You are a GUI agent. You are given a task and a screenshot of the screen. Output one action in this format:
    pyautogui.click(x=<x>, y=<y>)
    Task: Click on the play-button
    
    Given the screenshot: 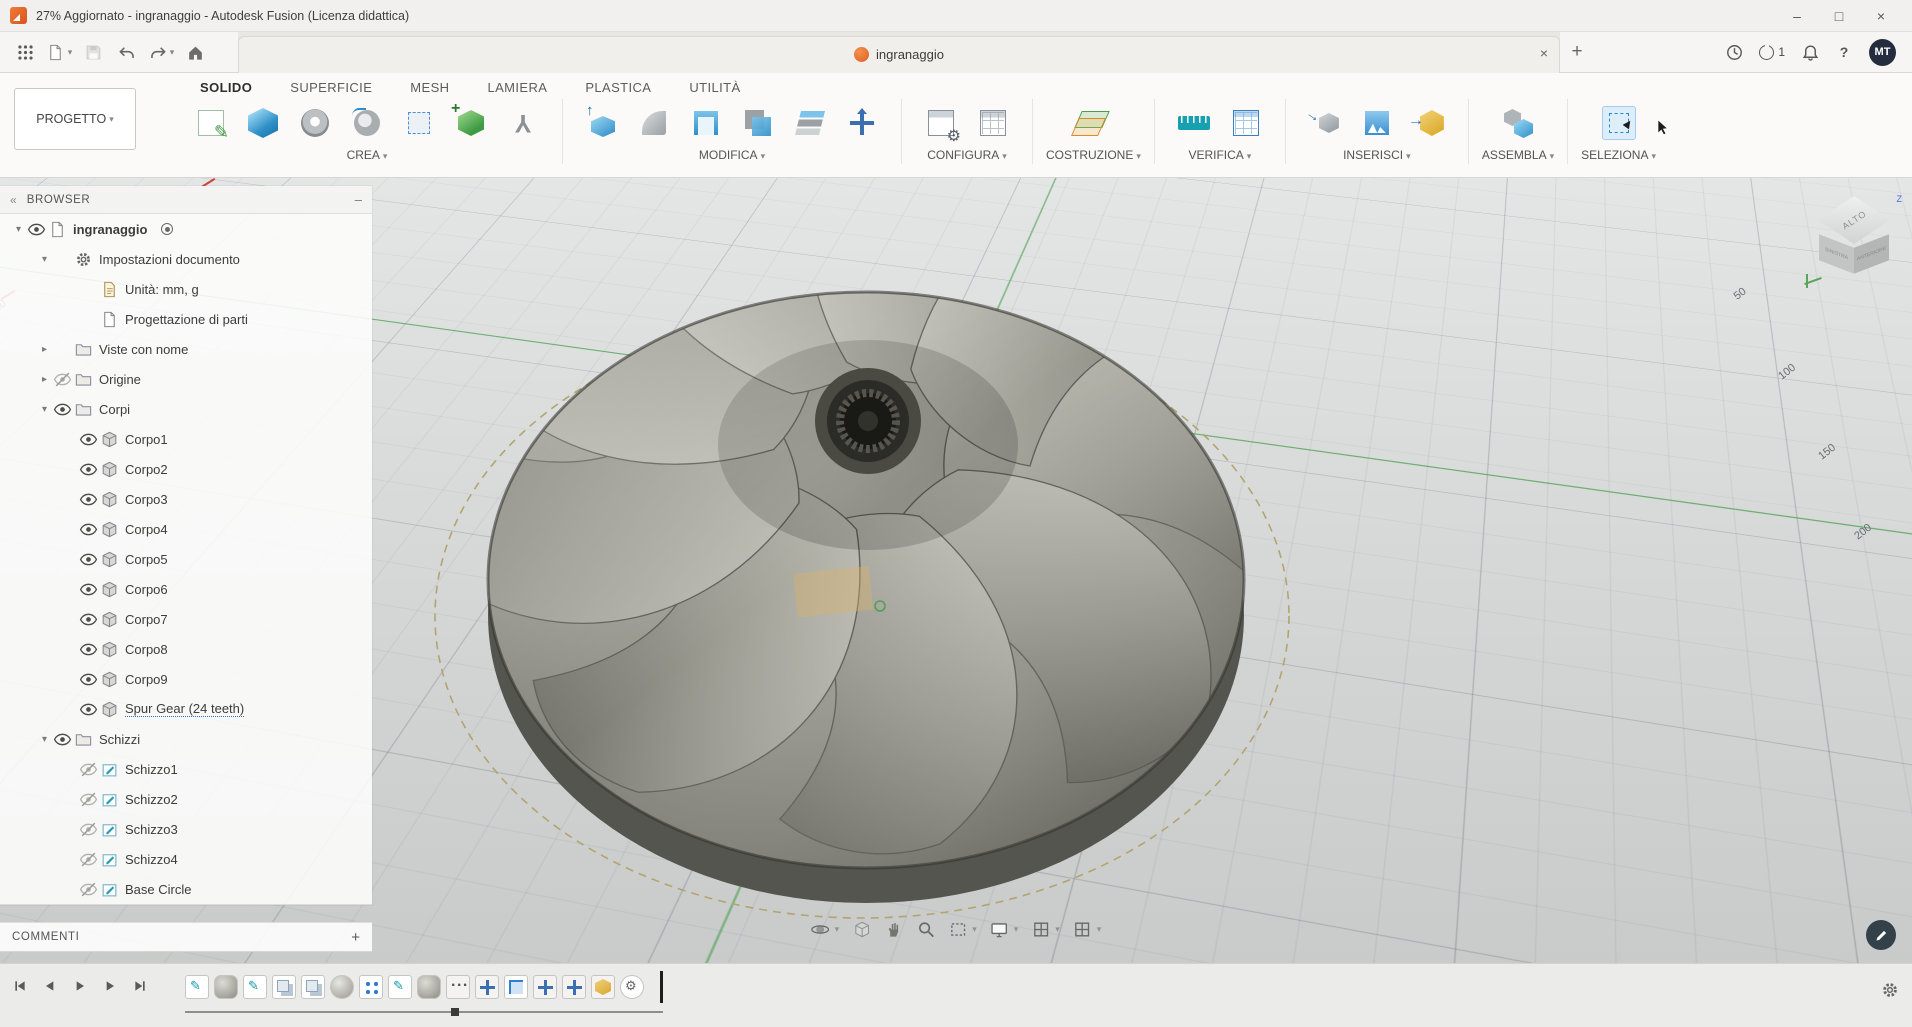 What is the action you would take?
    pyautogui.click(x=80, y=987)
    